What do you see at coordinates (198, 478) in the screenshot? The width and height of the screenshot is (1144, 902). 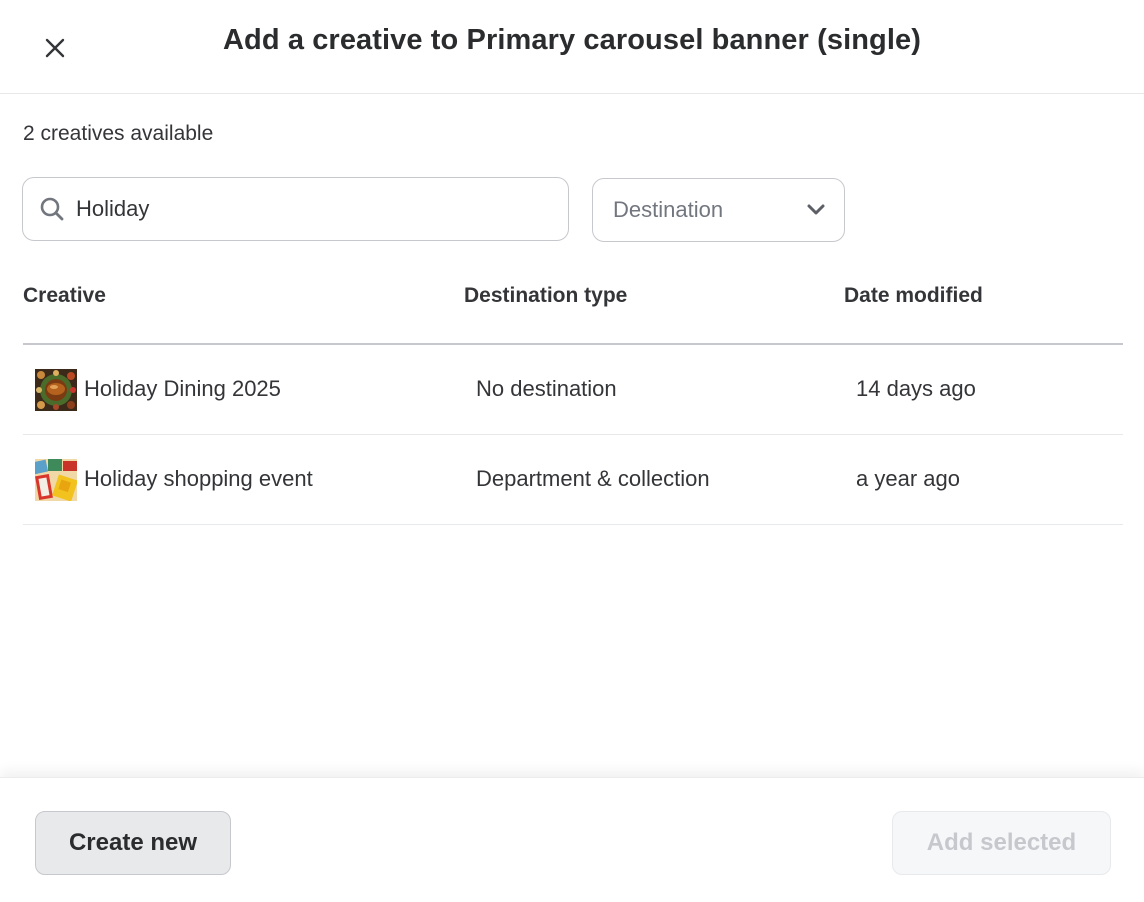 I see `creative-name: Holiday shopping event` at bounding box center [198, 478].